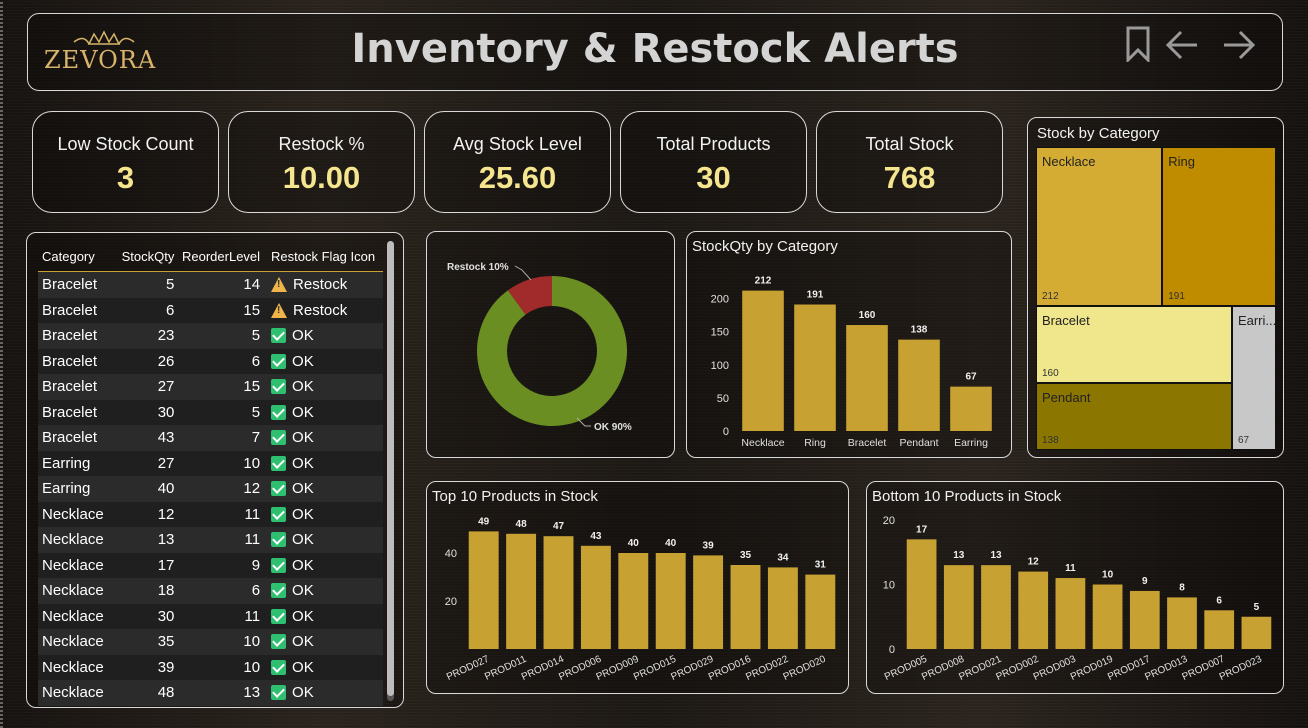 The image size is (1308, 728). What do you see at coordinates (390, 468) in the screenshot?
I see `scrollbar-thumb` at bounding box center [390, 468].